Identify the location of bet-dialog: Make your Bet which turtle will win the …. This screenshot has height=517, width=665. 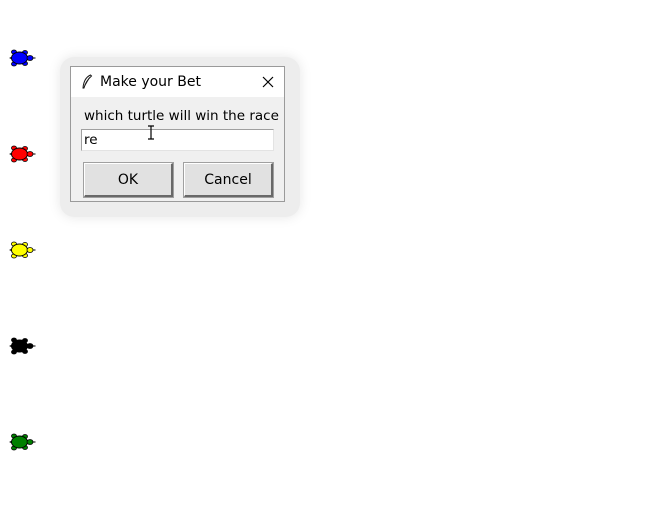
(177, 134).